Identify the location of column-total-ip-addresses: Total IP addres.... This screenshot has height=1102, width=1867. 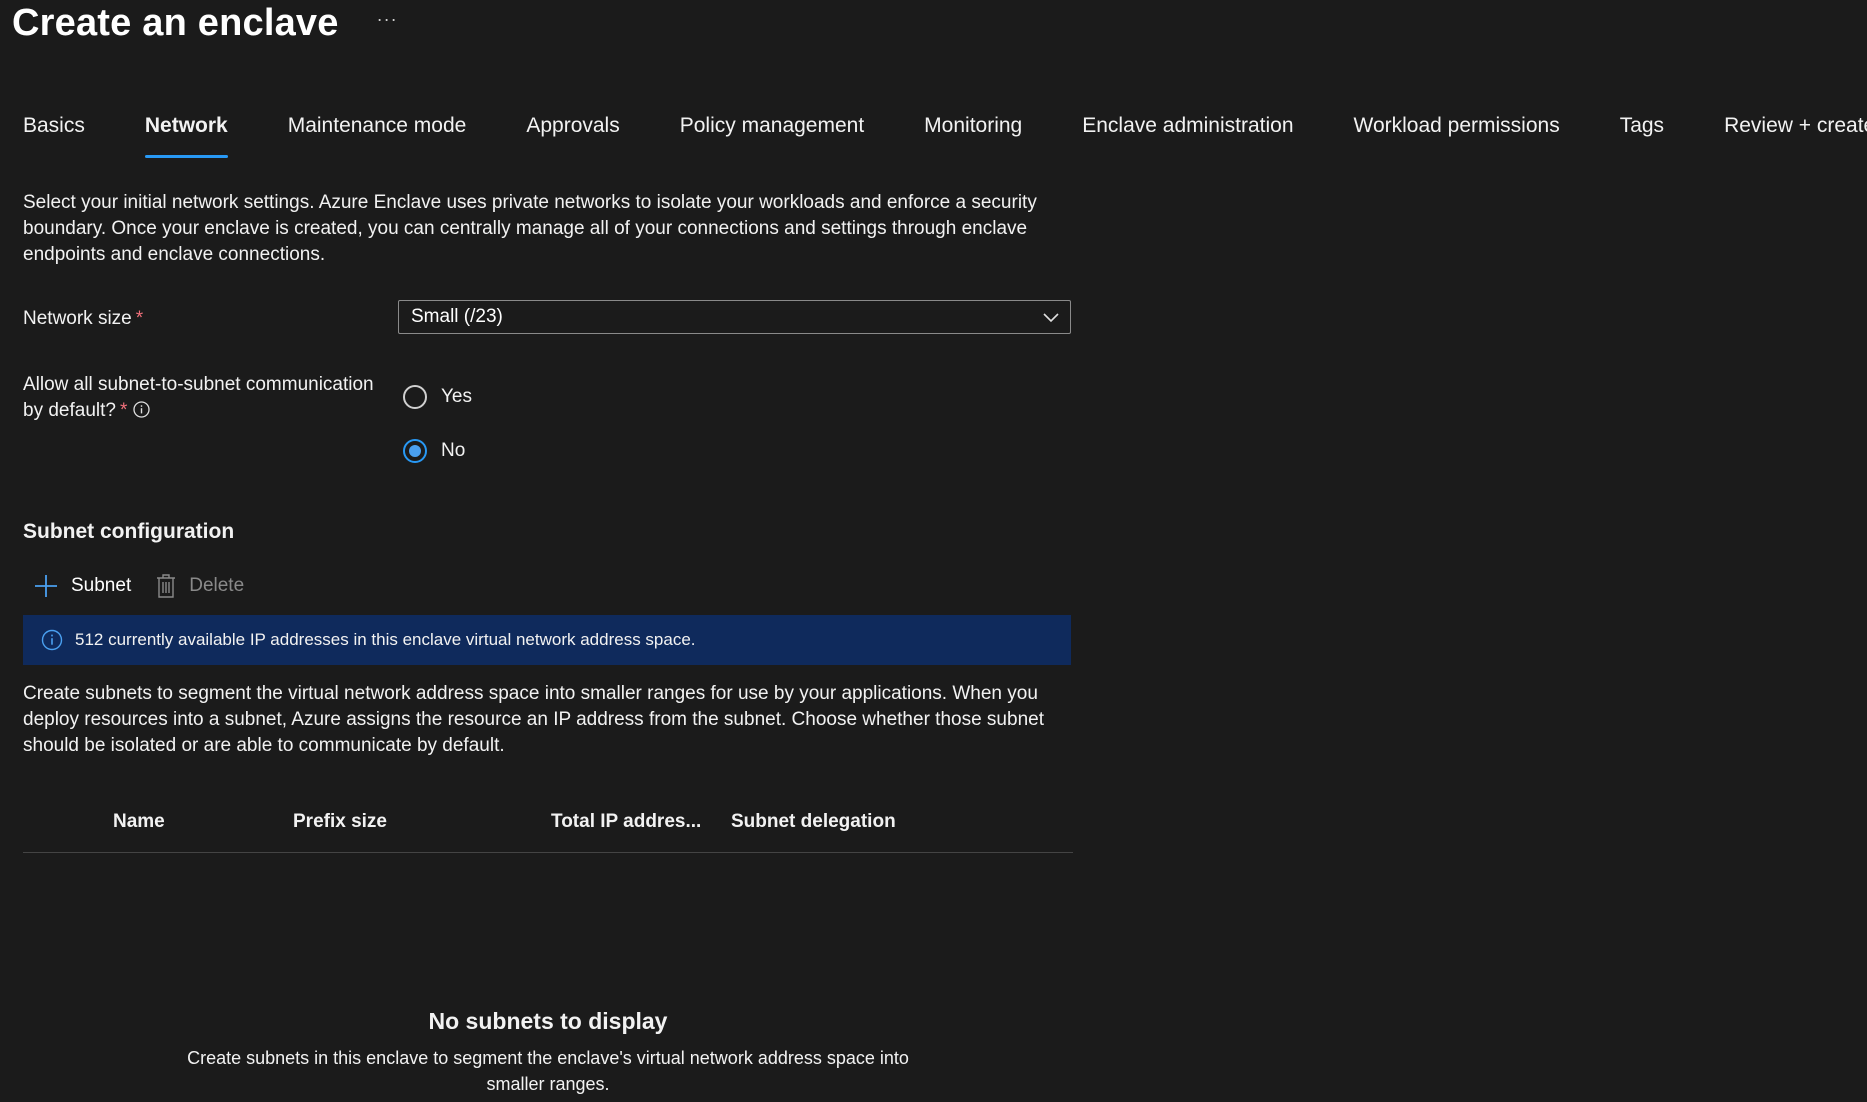
(626, 822).